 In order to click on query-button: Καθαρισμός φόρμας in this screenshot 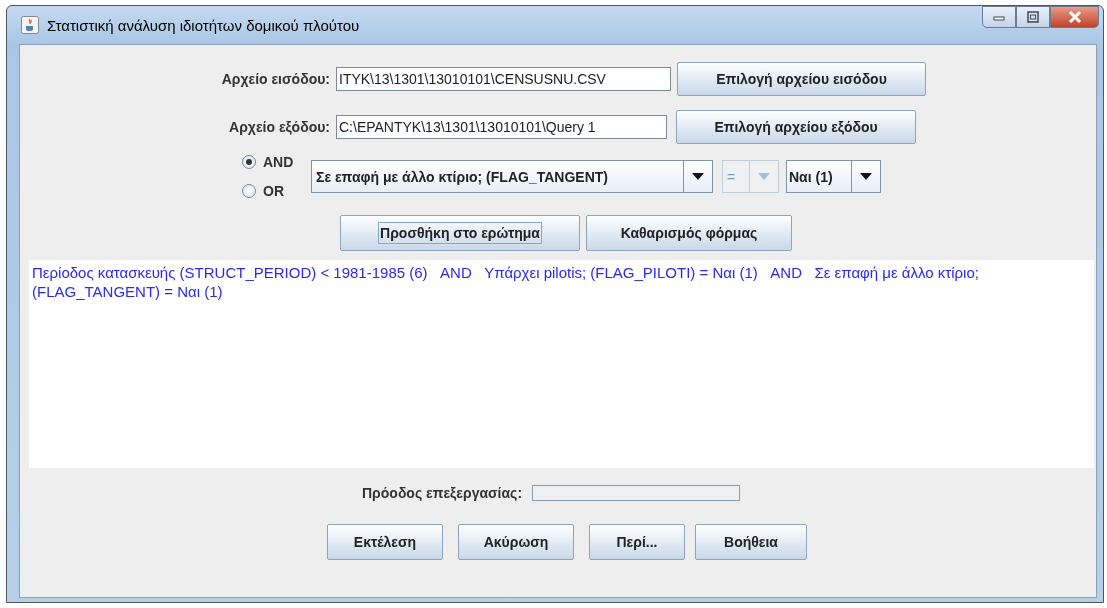, I will do `click(689, 233)`.